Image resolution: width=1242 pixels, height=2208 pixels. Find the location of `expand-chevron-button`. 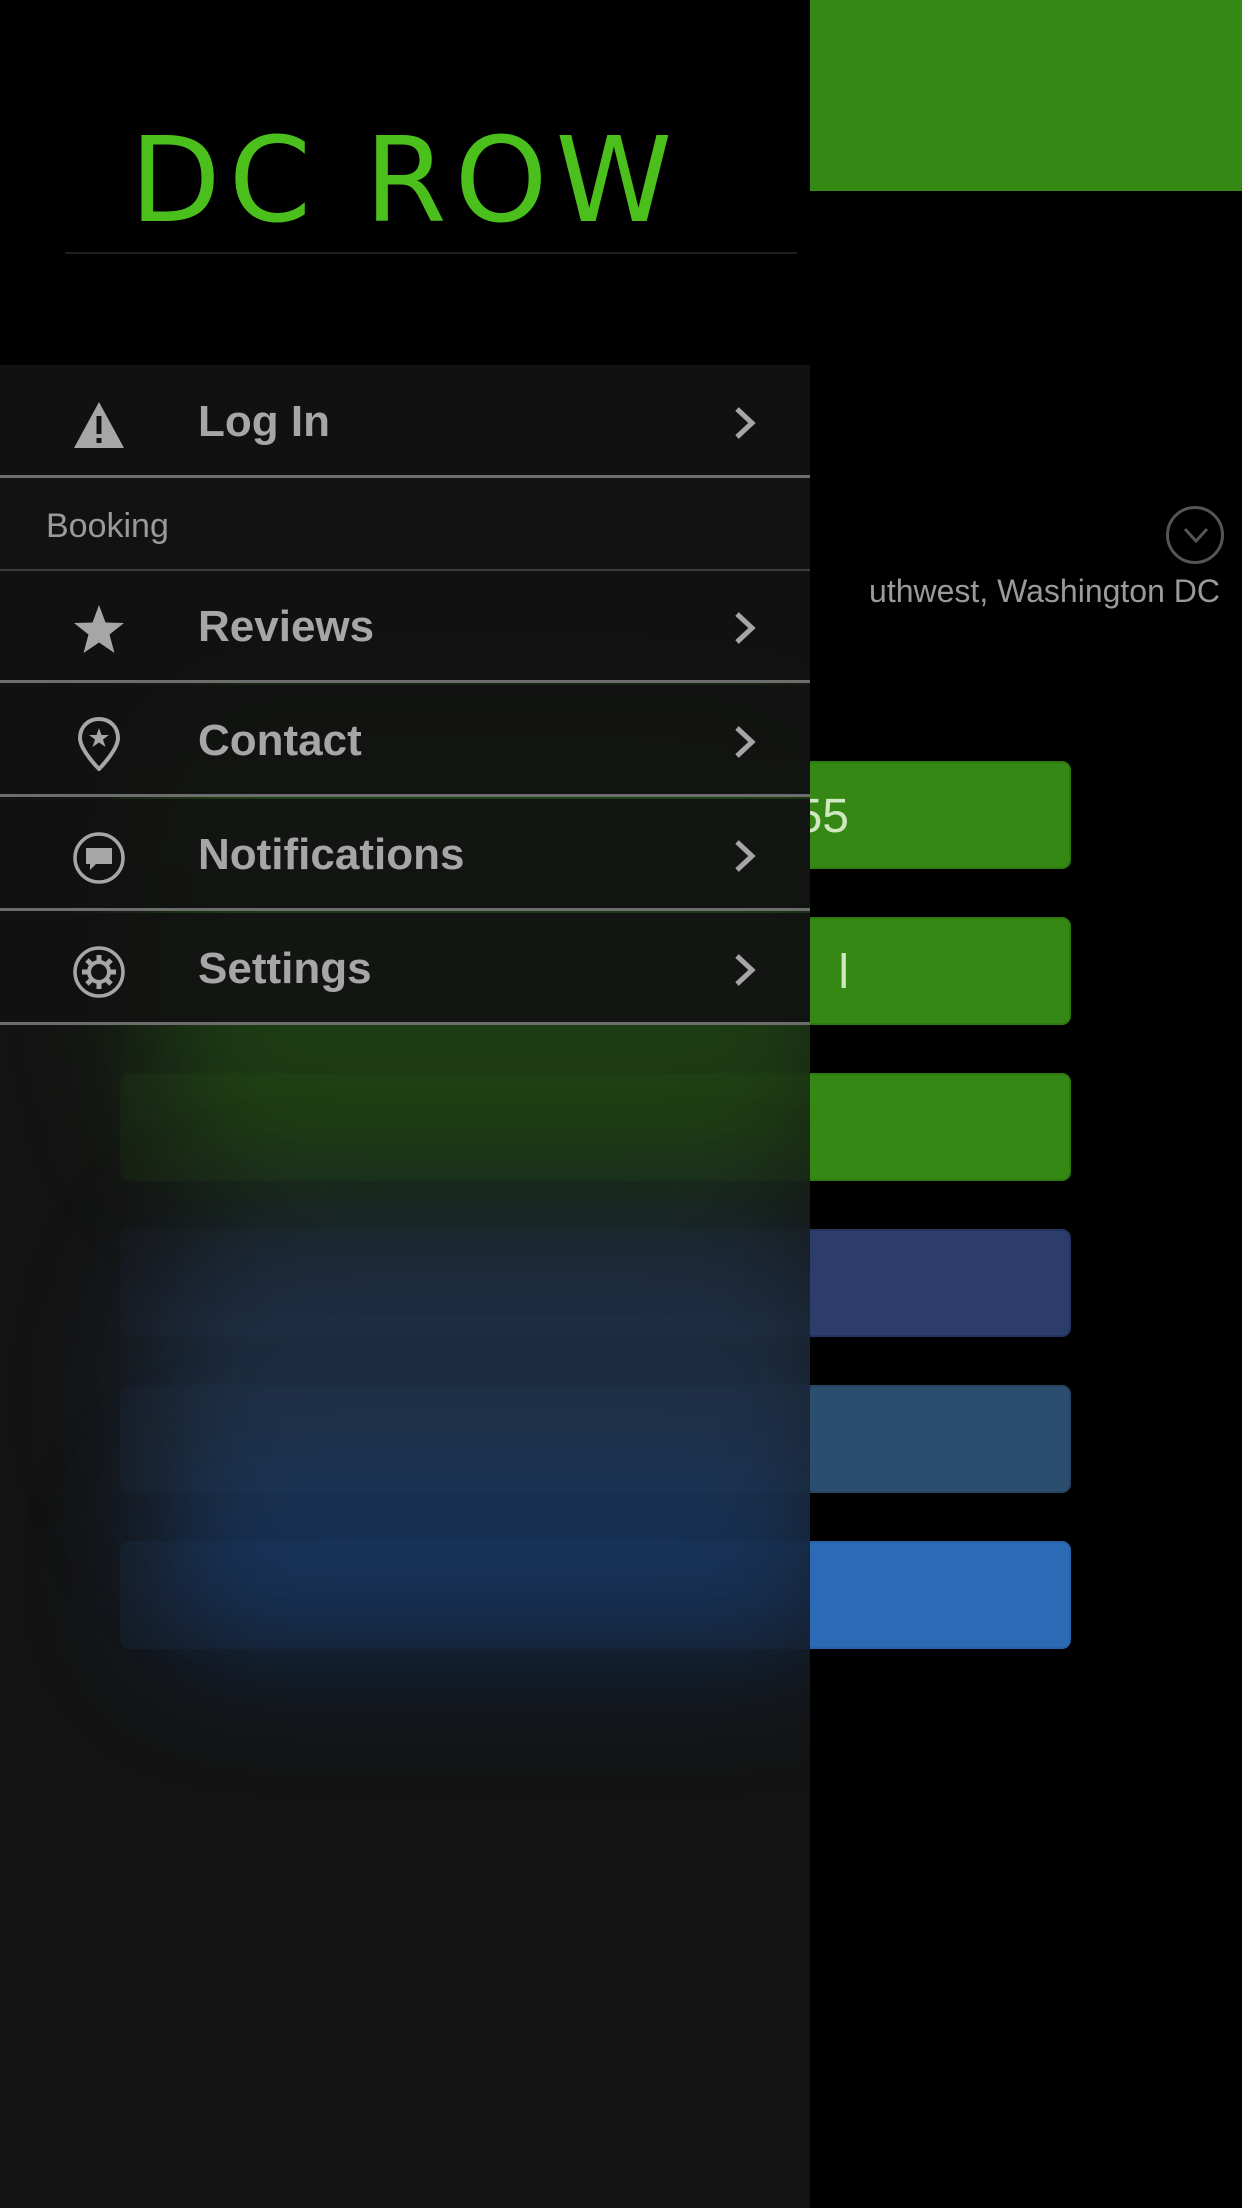

expand-chevron-button is located at coordinates (1195, 535).